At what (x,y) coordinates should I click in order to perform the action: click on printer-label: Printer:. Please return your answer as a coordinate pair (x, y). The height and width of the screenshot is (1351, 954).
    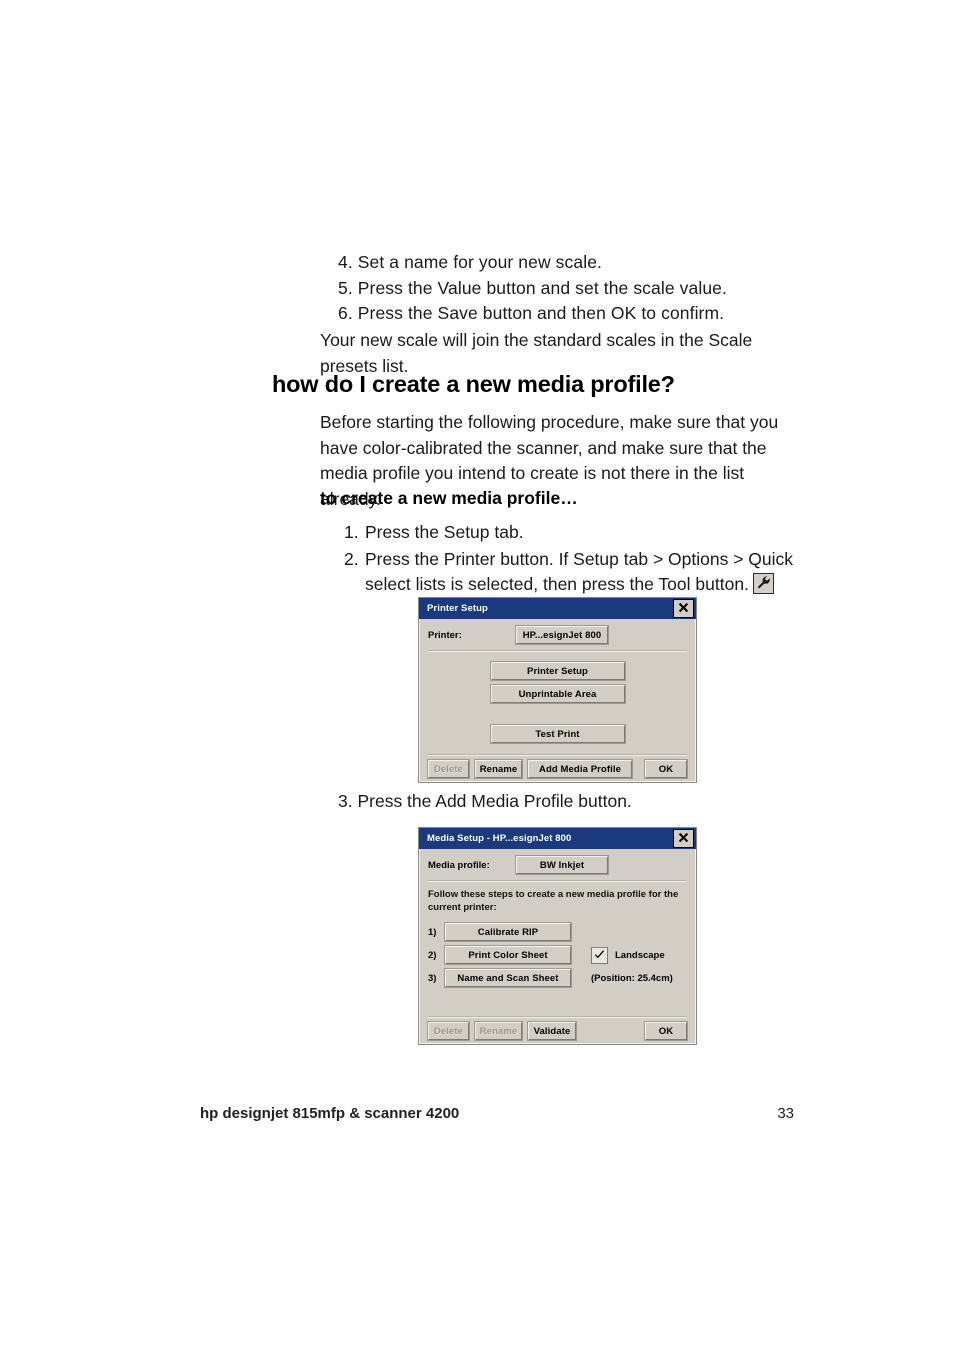
    Looking at the image, I should click on (445, 635).